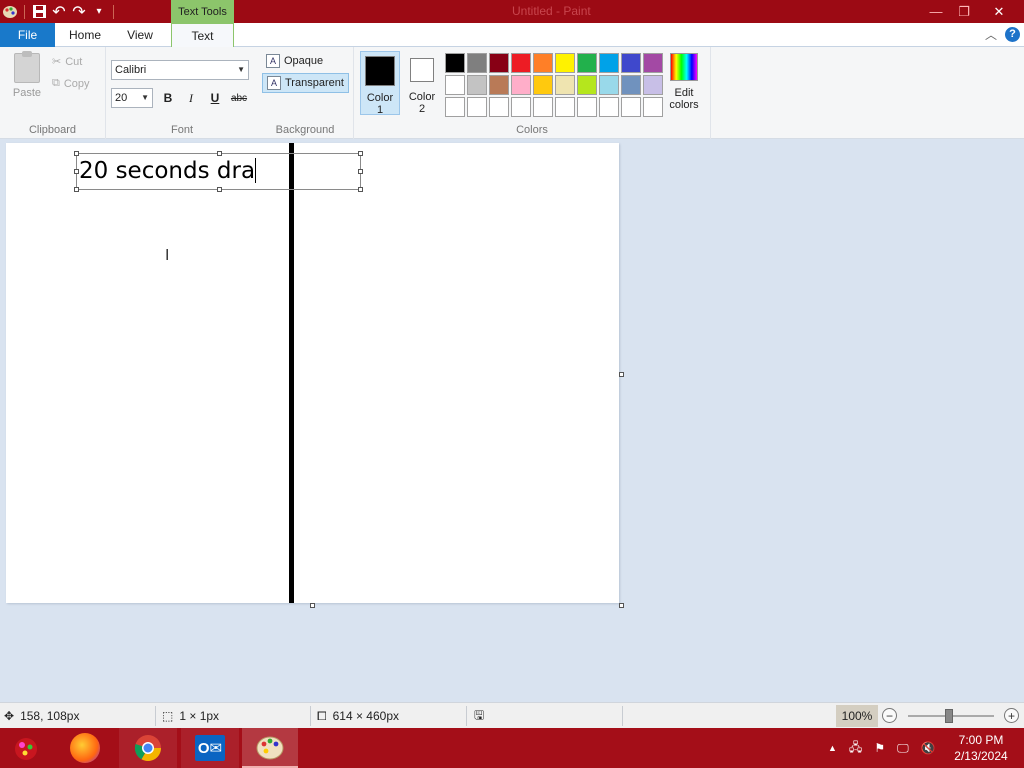 The width and height of the screenshot is (1024, 768). I want to click on taskbar-firefox, so click(85, 748).